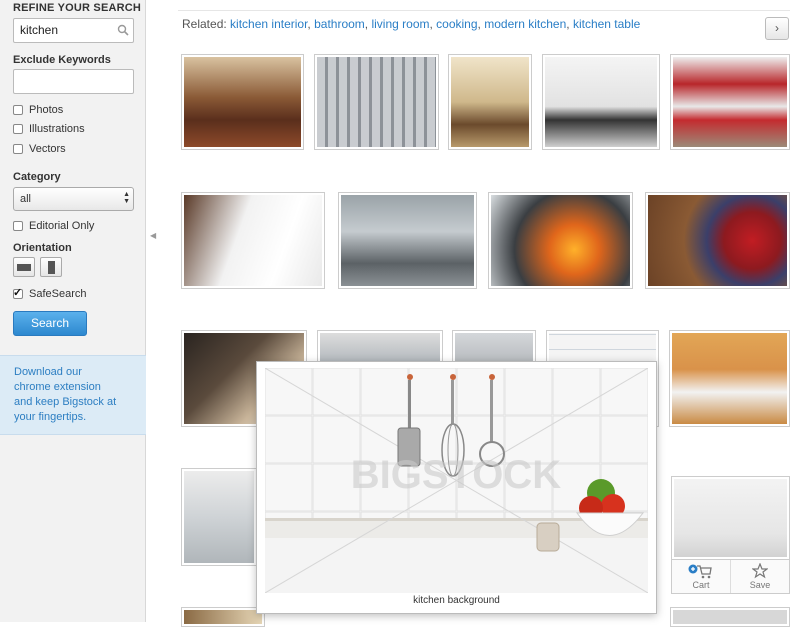 The image size is (800, 627). I want to click on sidebar-title: REFINE YOUR SEARCH, so click(77, 8).